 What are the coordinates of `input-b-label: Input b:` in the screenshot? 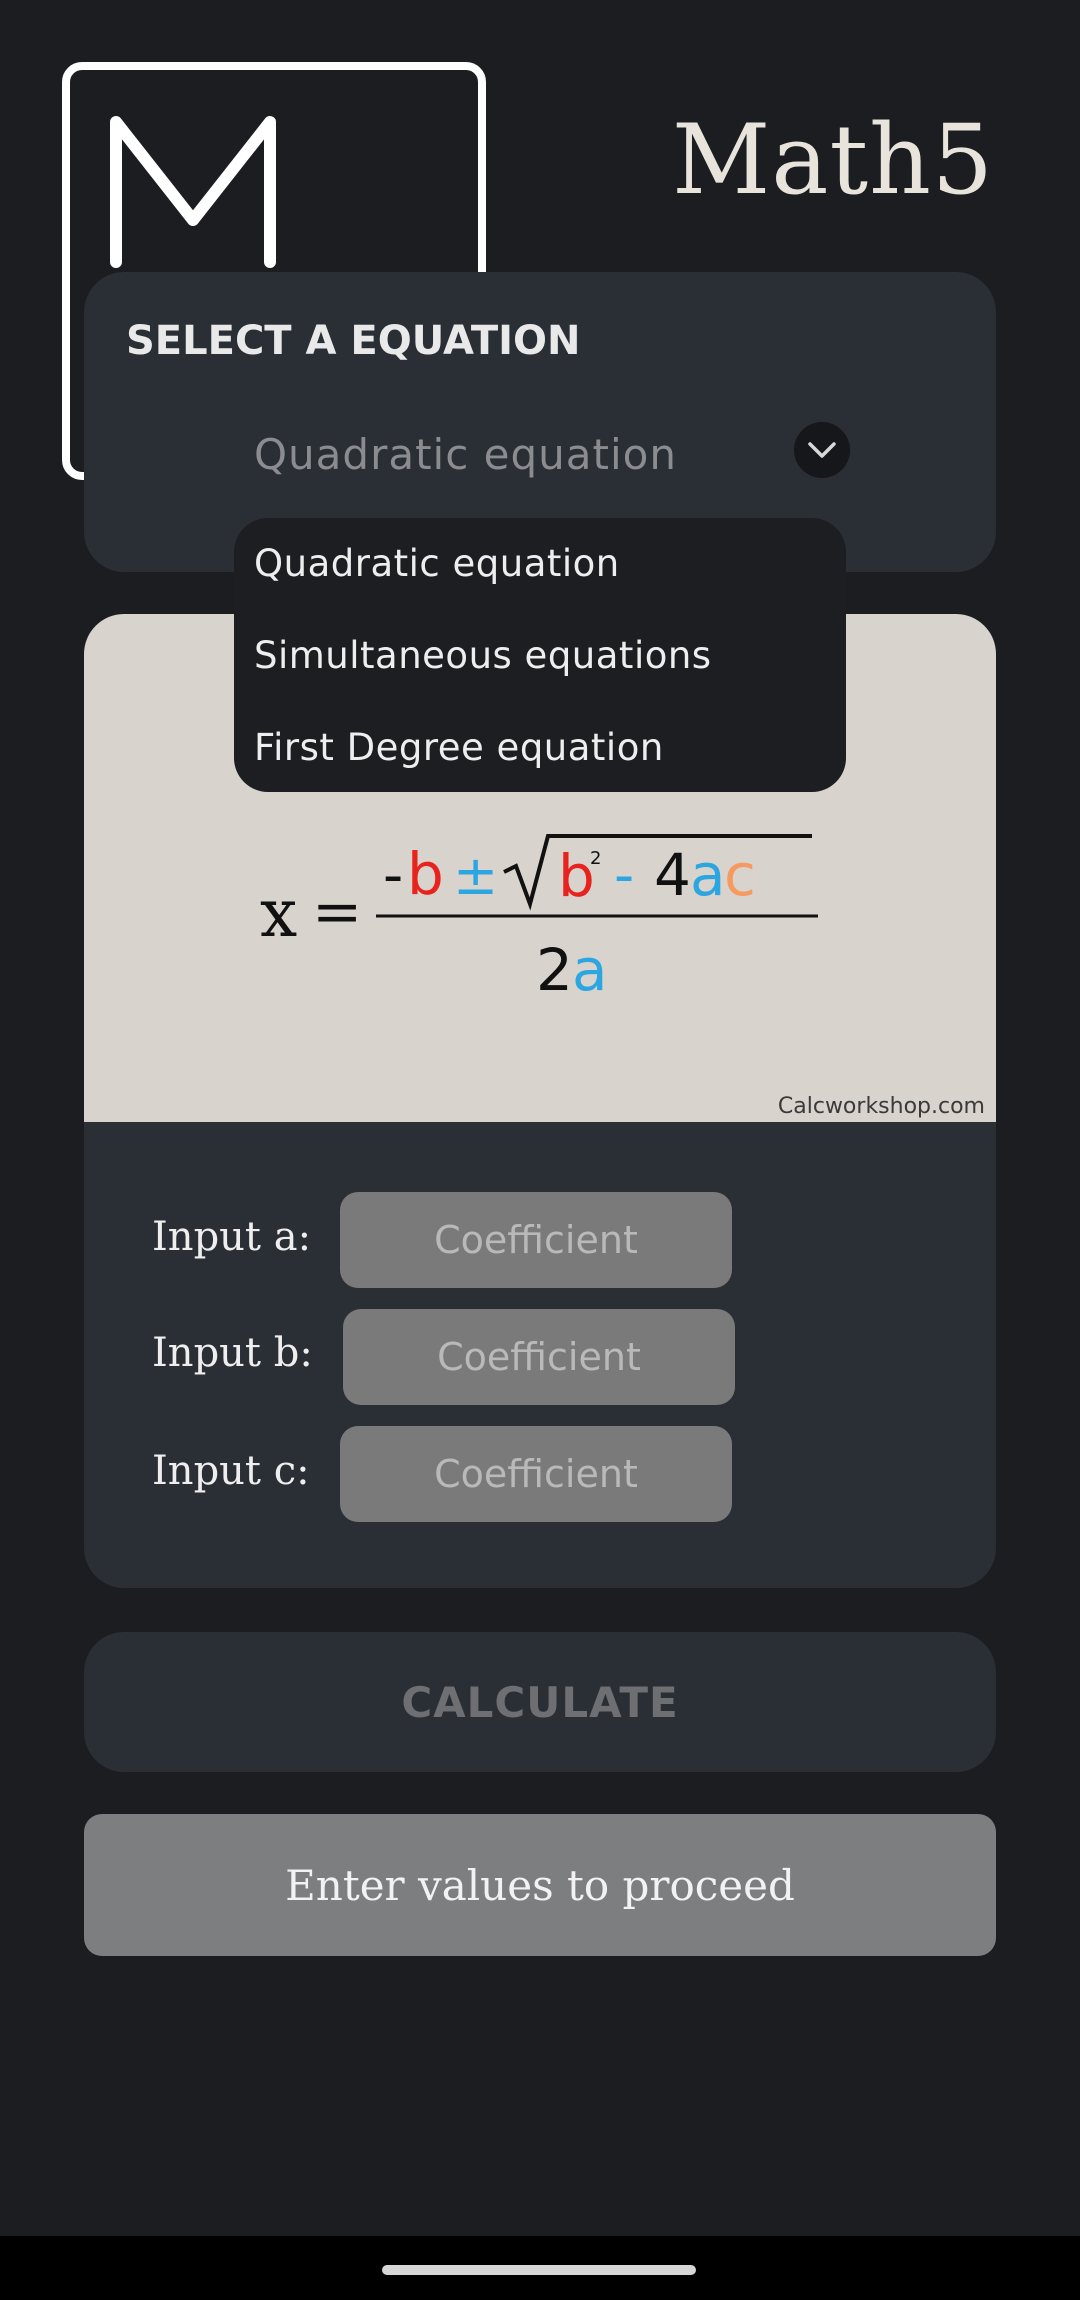 It's located at (232, 1353).